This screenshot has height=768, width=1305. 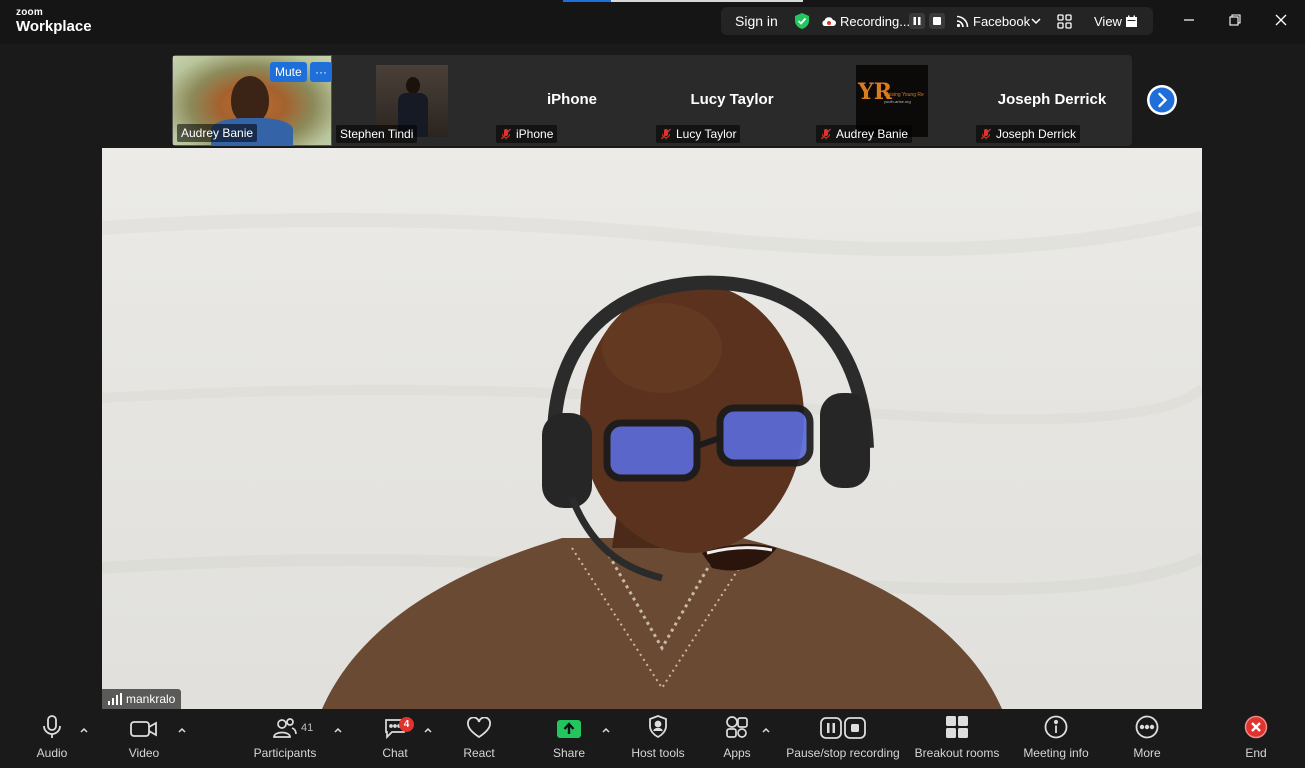 I want to click on audio-button: Audio, so click(x=52, y=738).